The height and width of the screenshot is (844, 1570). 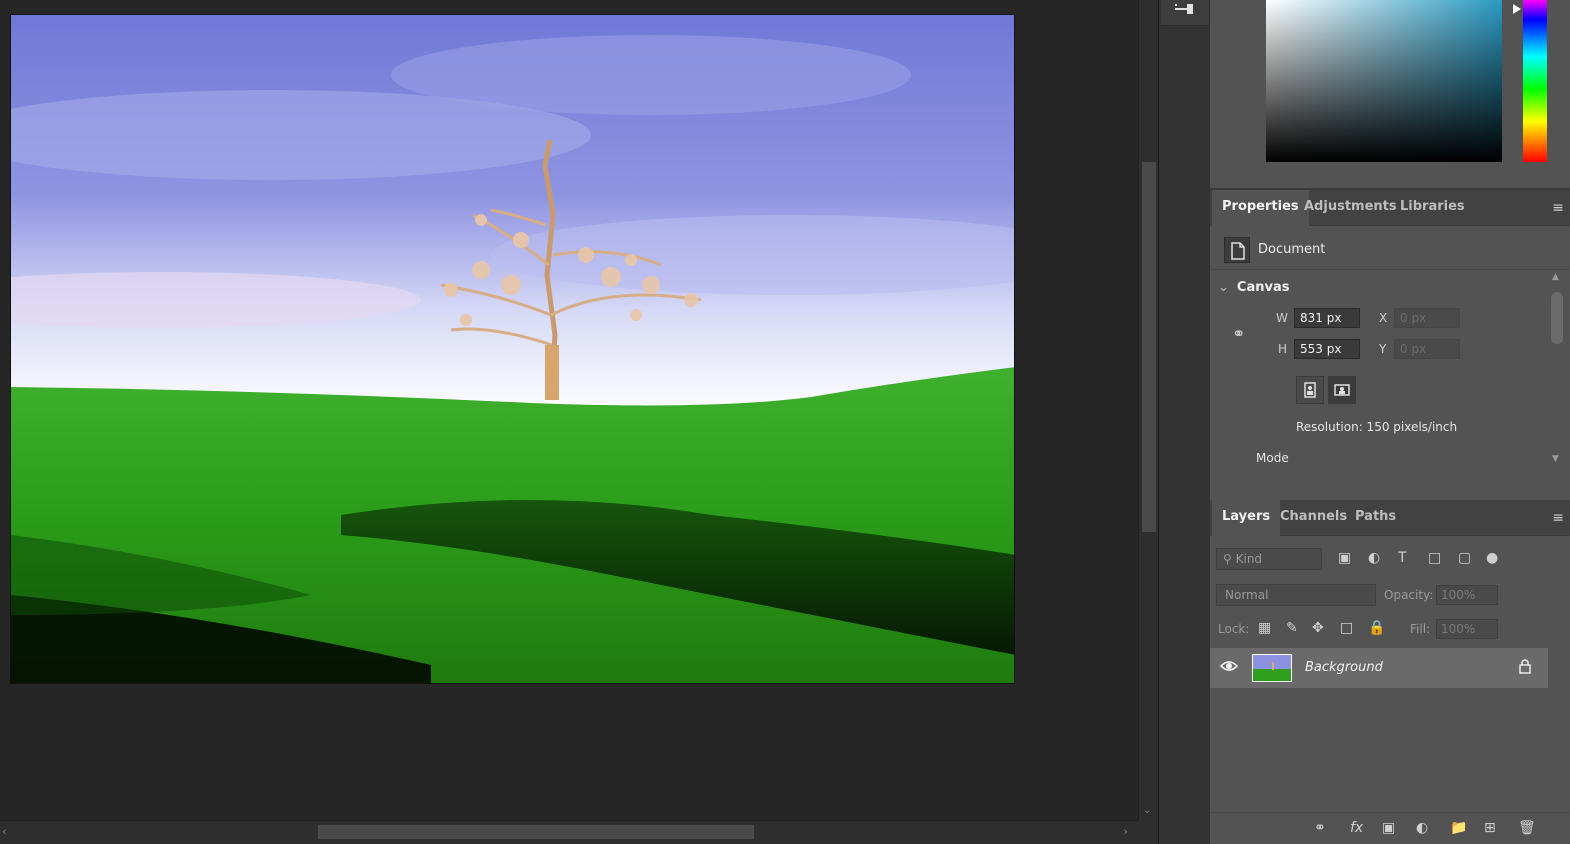 I want to click on smart-object-filter-icon: ▢, so click(x=1464, y=558).